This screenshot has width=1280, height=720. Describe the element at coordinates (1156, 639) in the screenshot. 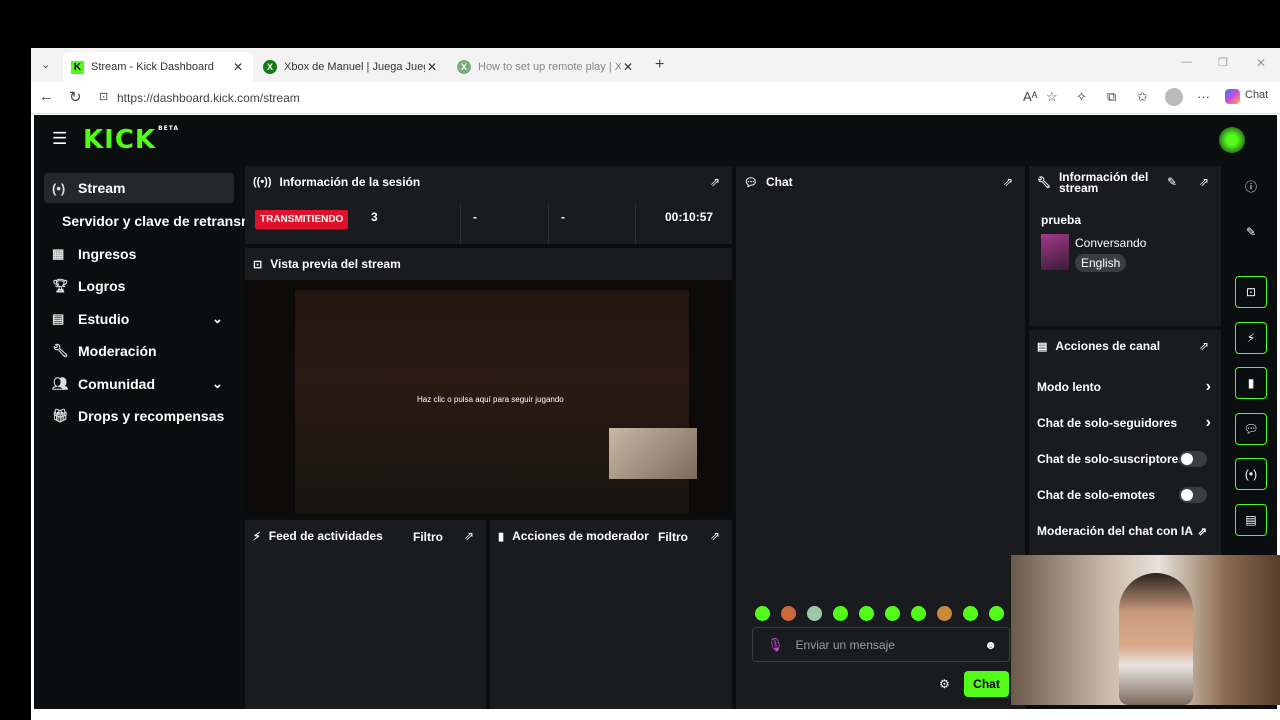

I see `person-silhouette` at that location.